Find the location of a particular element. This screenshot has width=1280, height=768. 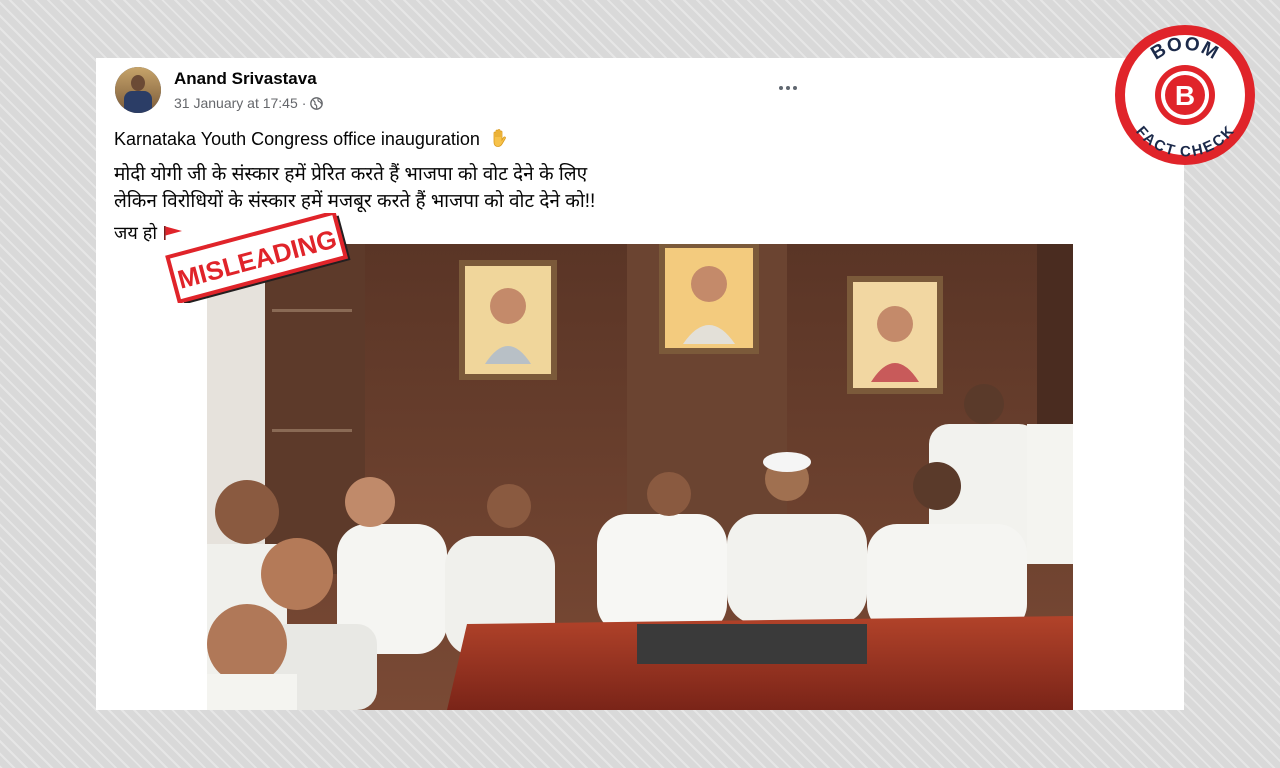

raised-hand-icon is located at coordinates (499, 138).